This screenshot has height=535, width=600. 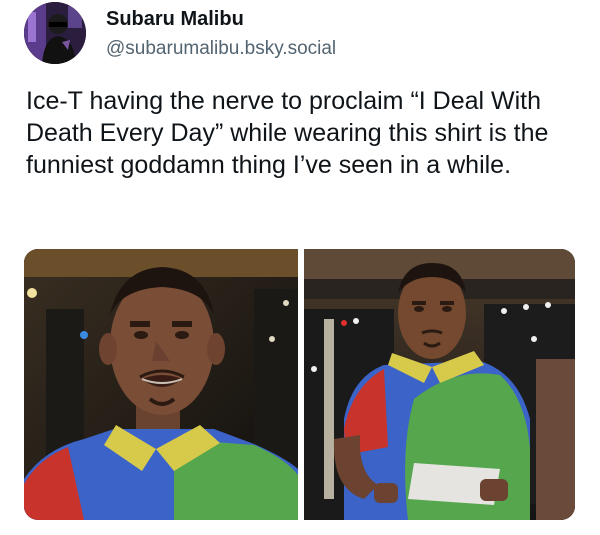 What do you see at coordinates (221, 34) in the screenshot?
I see `author-block: Subaru Malibu @subarumalibu.bsky.social` at bounding box center [221, 34].